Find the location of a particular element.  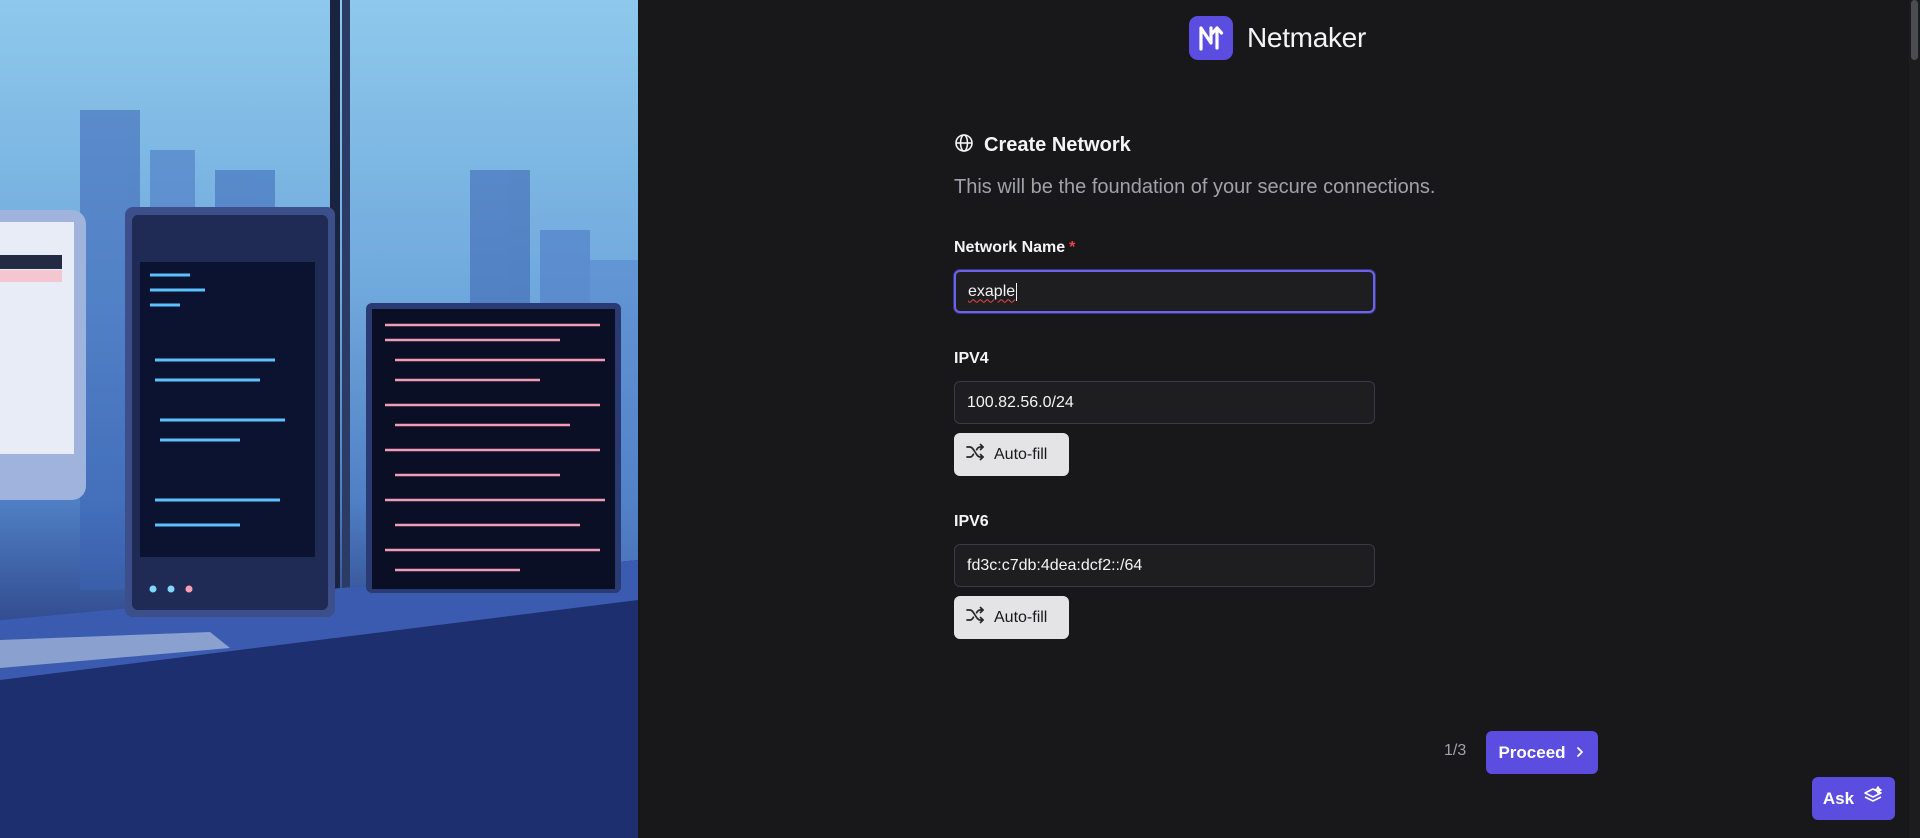

required-mark: * is located at coordinates (1072, 247).